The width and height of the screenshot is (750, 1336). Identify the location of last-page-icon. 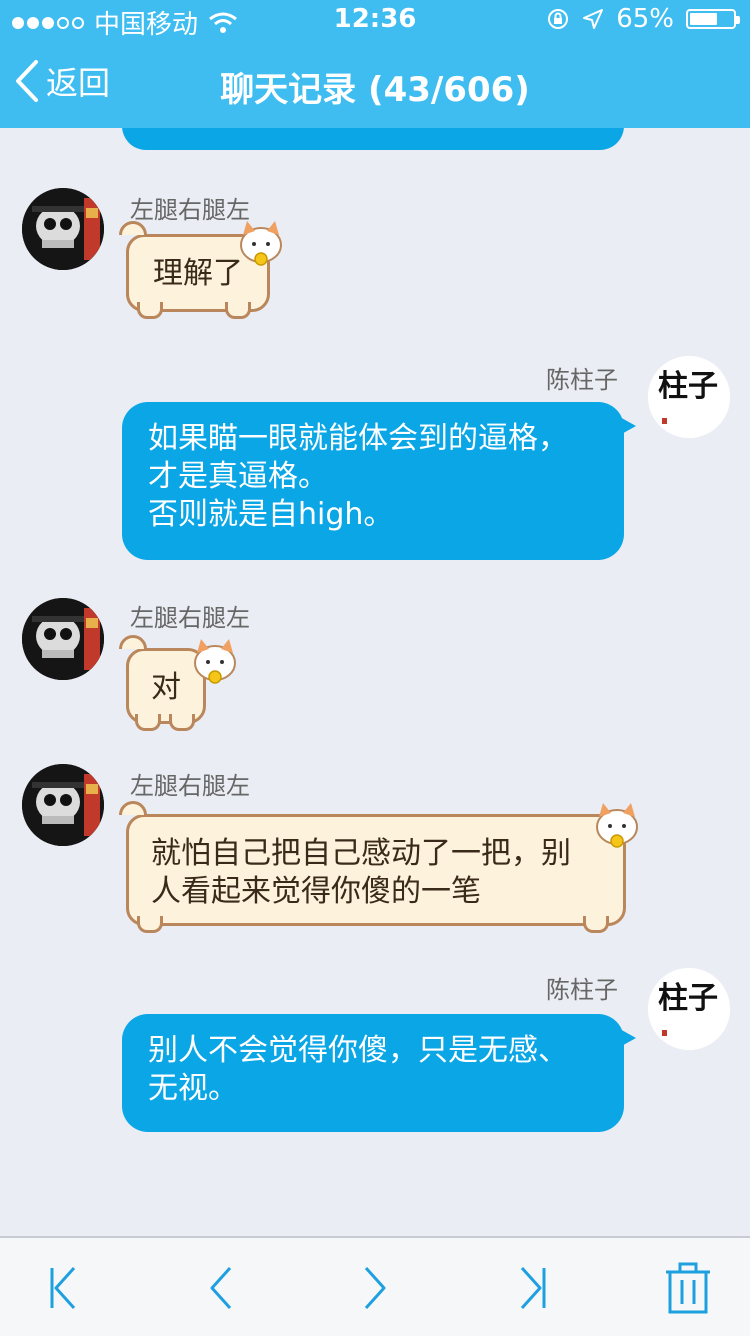
(533, 1288).